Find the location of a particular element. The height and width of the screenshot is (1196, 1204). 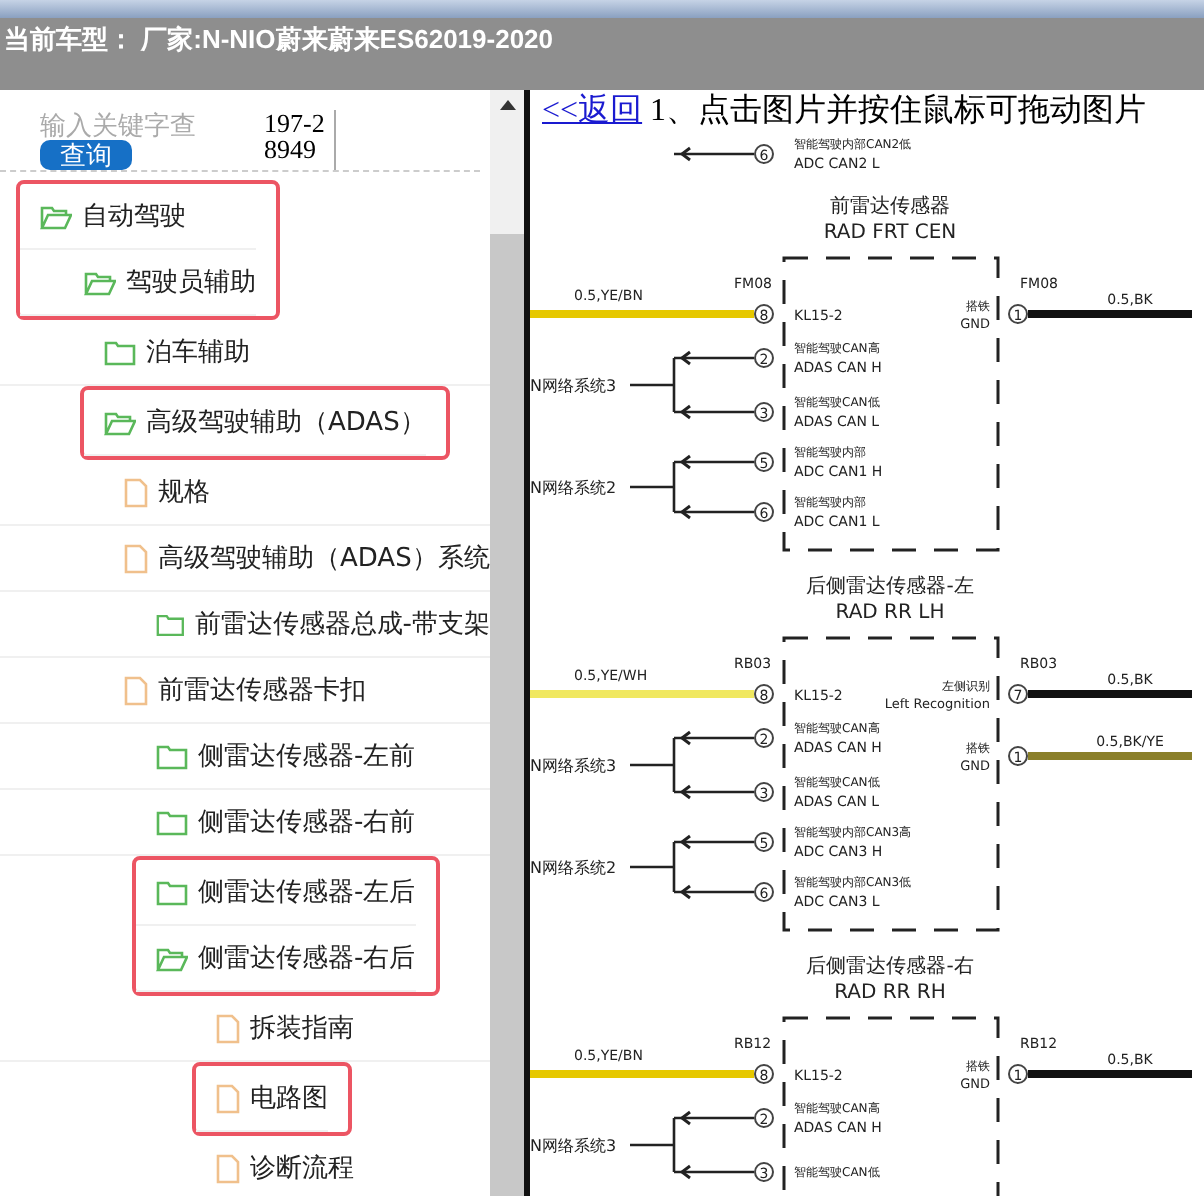

connector-subtitle: RAD RR RH is located at coordinates (890, 993).